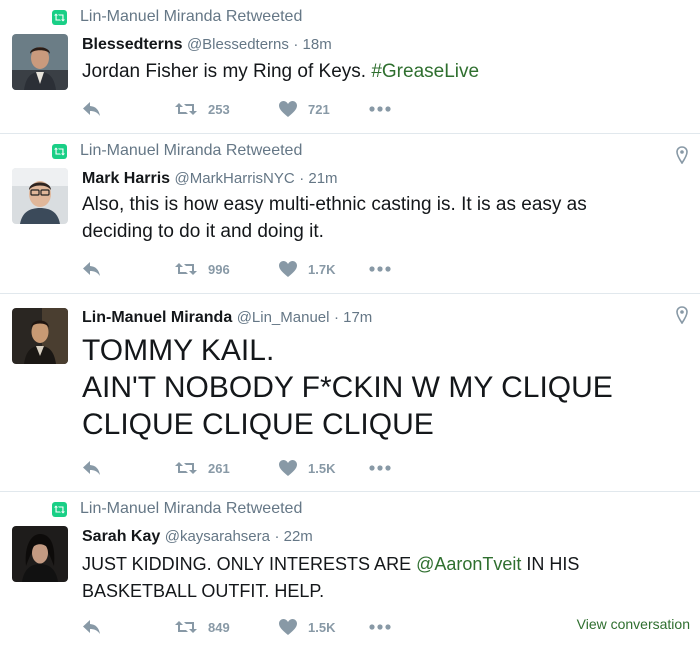  I want to click on retweet-button: 849, so click(209, 627).